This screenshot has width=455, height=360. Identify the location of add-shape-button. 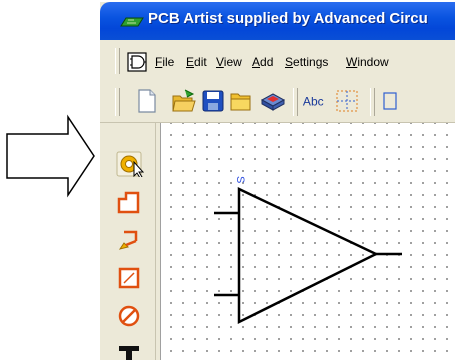
(130, 202).